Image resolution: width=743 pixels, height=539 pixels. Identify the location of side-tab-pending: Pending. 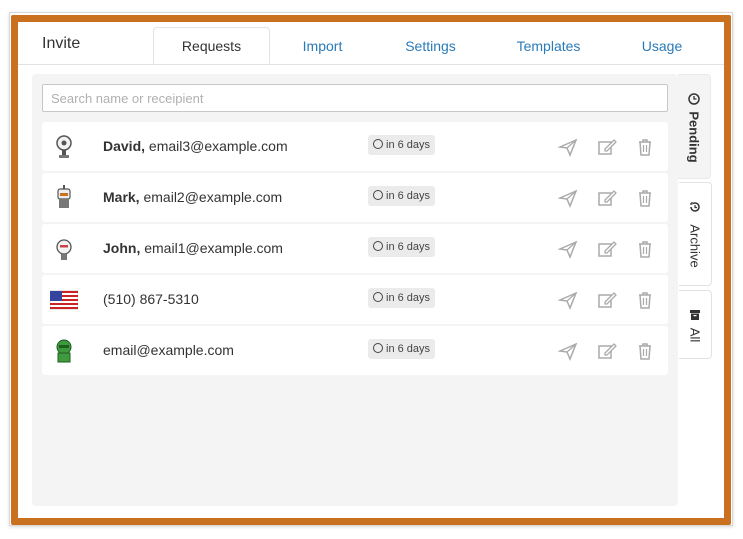
(694, 126).